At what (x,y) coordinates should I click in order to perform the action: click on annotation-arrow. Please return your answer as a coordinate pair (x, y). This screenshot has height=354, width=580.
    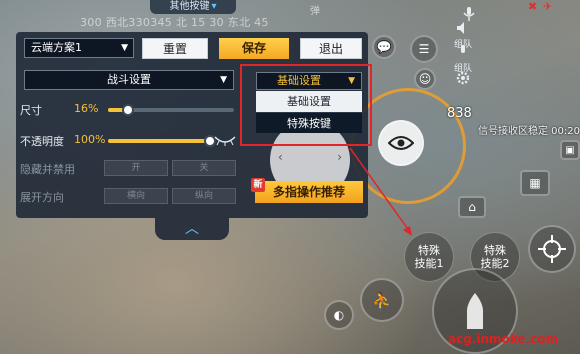
    Looking at the image, I should click on (380, 191).